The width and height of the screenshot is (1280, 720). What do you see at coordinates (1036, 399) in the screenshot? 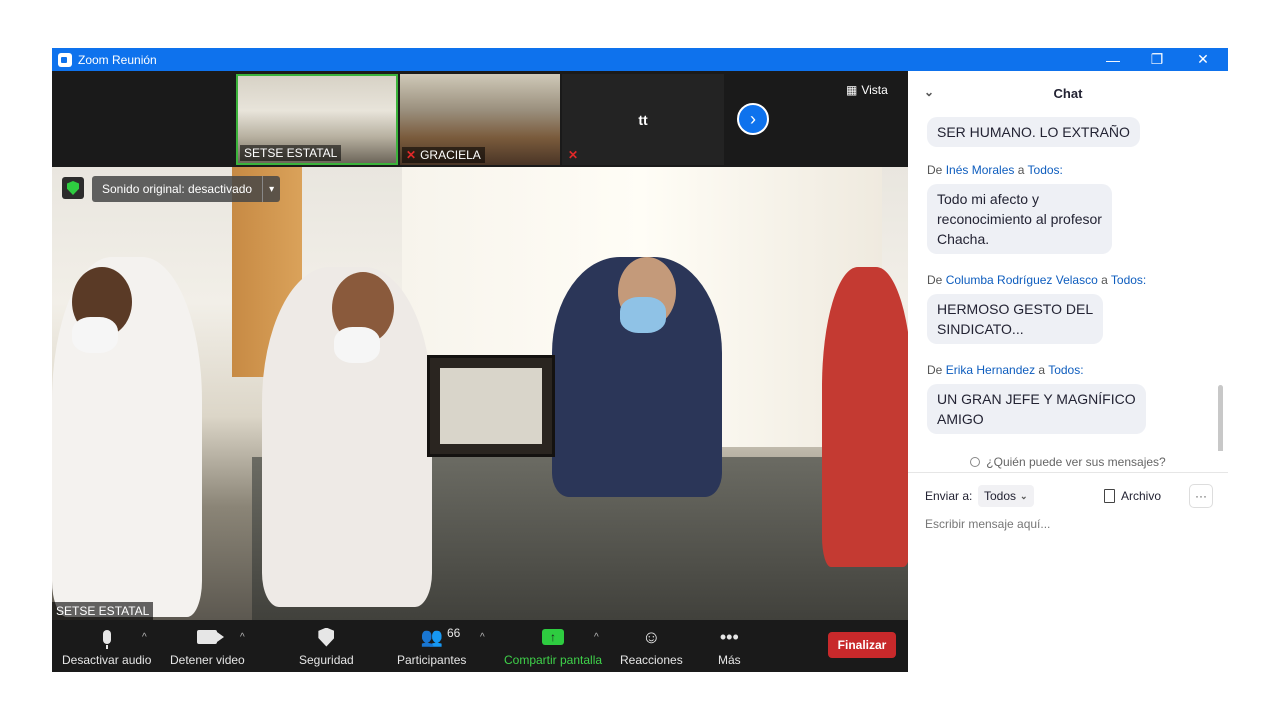
I see `message-text: UN GRAN JEFE Y MAGNÍFICO` at bounding box center [1036, 399].